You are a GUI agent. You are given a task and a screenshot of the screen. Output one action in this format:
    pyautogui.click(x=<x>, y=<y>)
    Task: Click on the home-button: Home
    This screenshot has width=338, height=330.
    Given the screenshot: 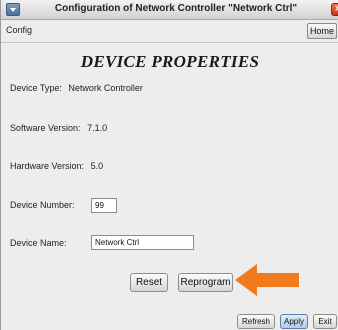 What is the action you would take?
    pyautogui.click(x=322, y=31)
    